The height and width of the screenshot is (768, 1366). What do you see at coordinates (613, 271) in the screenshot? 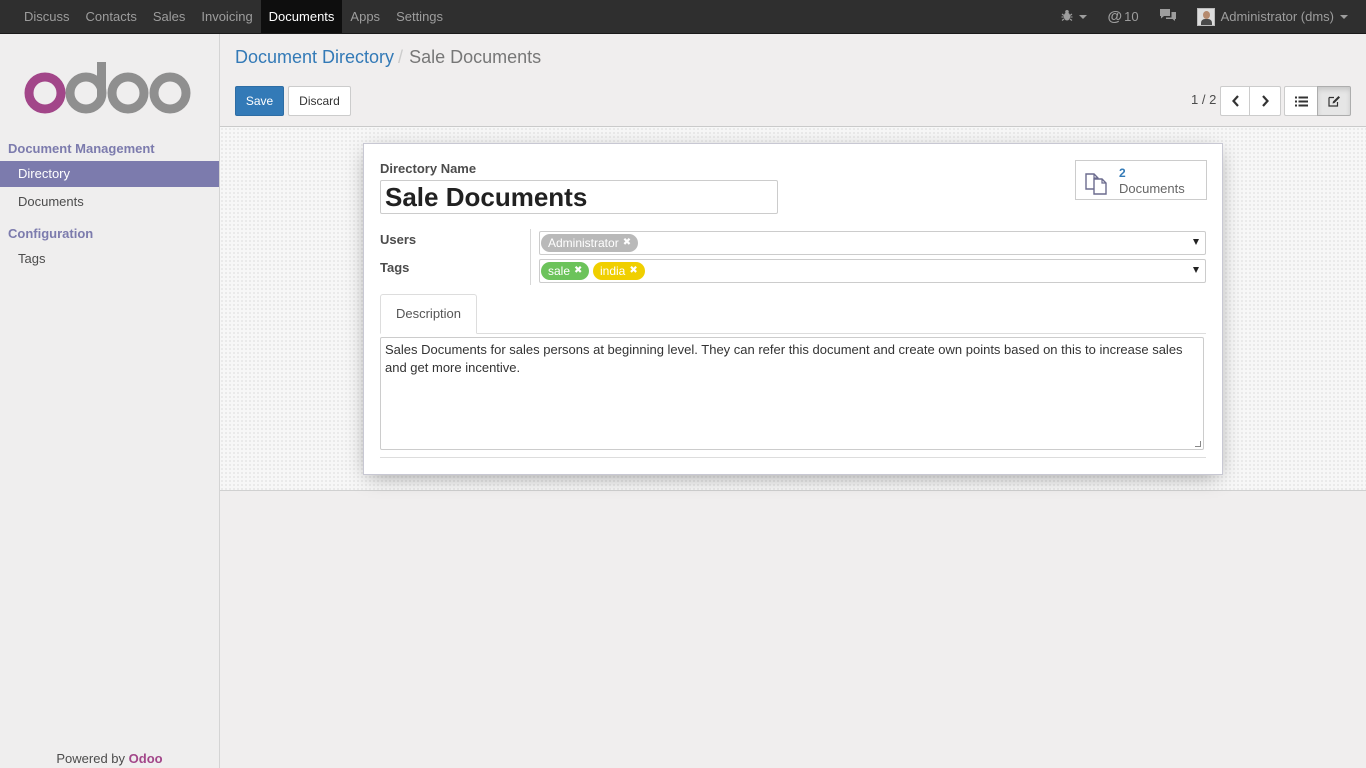
I see `tag-india-label: india` at bounding box center [613, 271].